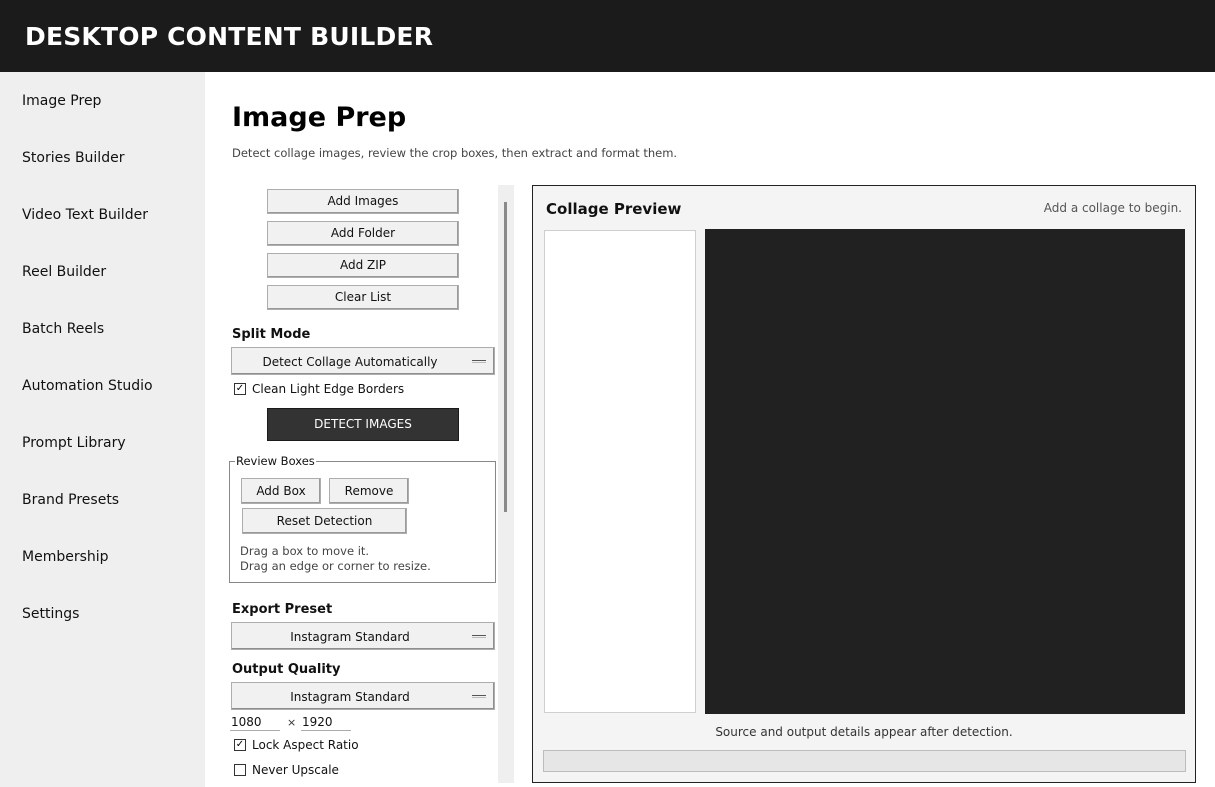  Describe the element at coordinates (240, 389) in the screenshot. I see `clean-borders-checkbox: ✓` at that location.